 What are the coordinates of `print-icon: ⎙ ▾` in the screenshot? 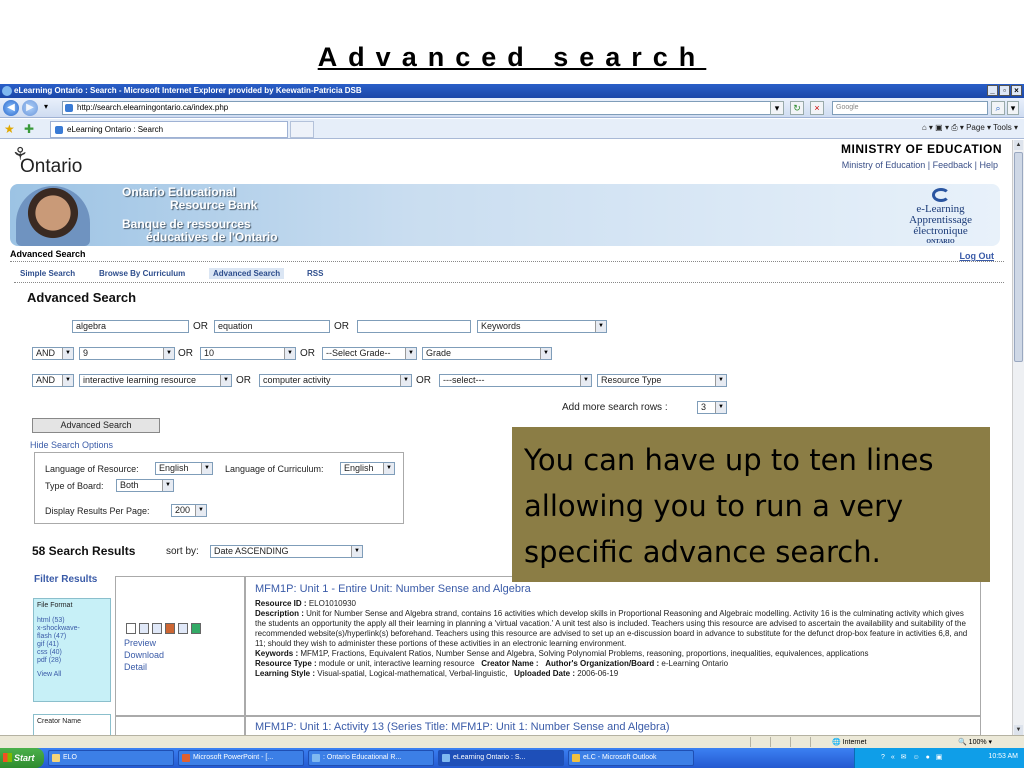 It's located at (957, 127).